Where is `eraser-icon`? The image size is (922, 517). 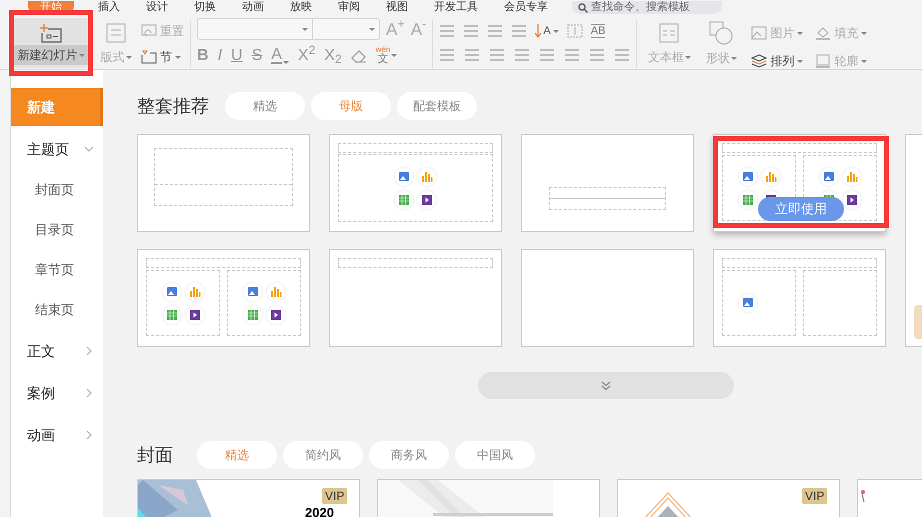 eraser-icon is located at coordinates (358, 55).